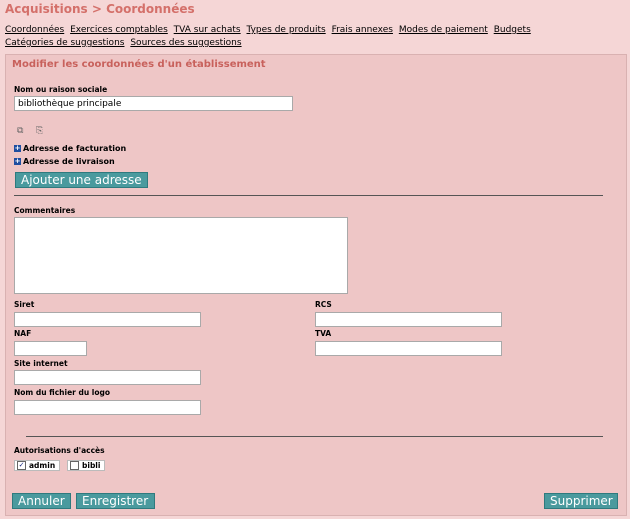 This screenshot has height=519, width=630. What do you see at coordinates (39, 131) in the screenshot?
I see `paste-icon: ⎘` at bounding box center [39, 131].